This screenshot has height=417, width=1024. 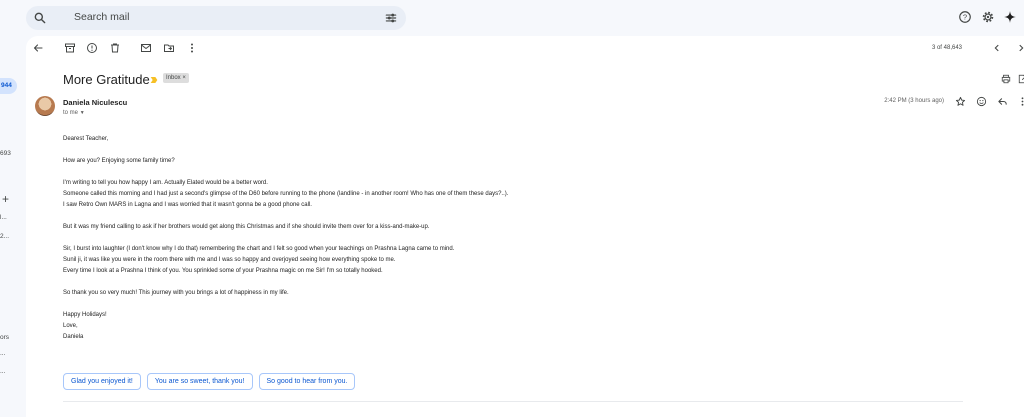 What do you see at coordinates (1020, 101) in the screenshot?
I see `more-actions-icon` at bounding box center [1020, 101].